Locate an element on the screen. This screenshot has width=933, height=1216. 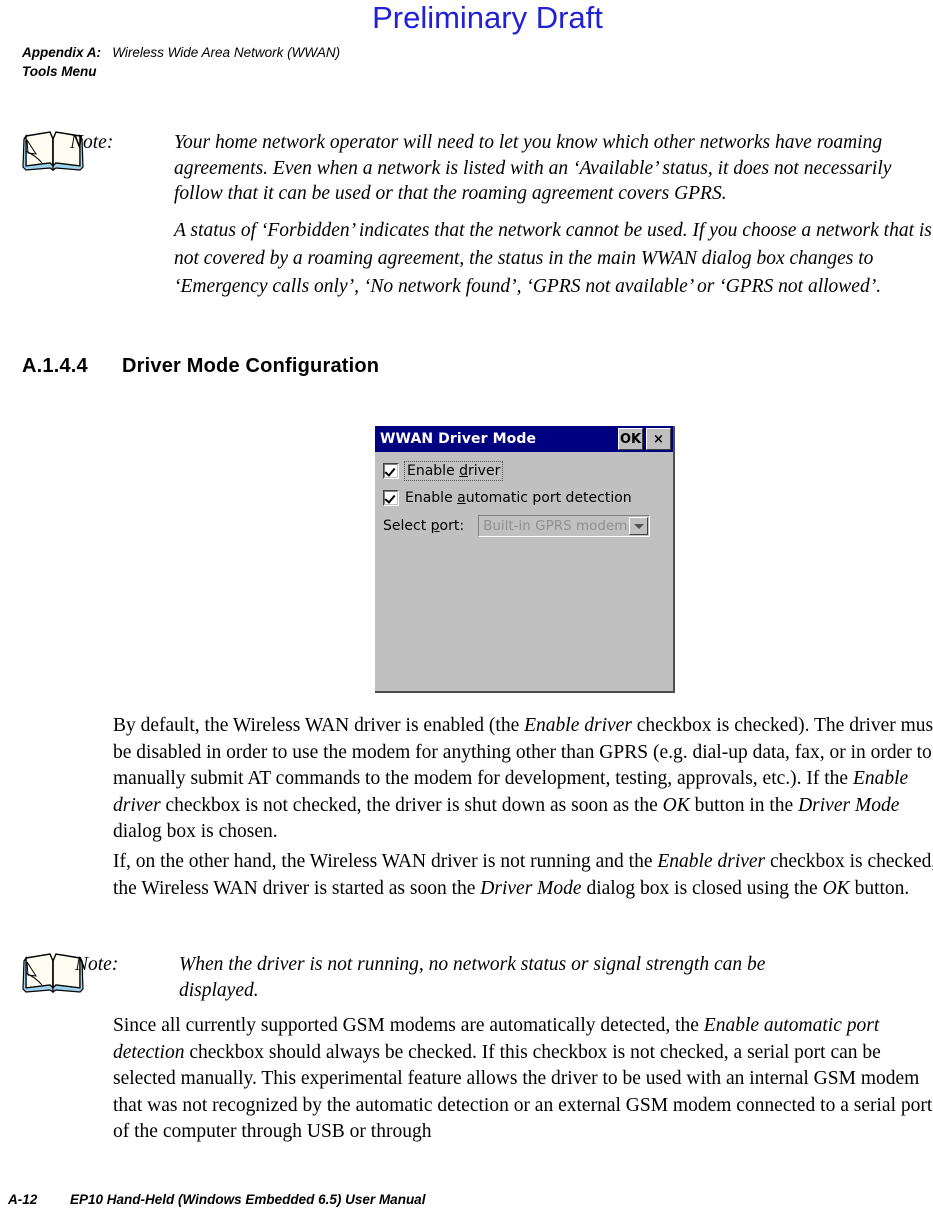
para1-seg-e: dialog box is chosen. is located at coordinates (195, 831).